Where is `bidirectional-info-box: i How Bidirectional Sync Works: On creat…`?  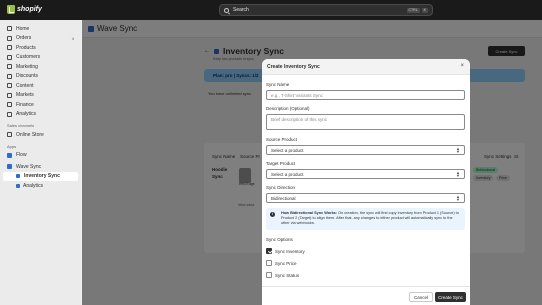
bidirectional-info-box: i How Bidirectional Sync Works: On creat… is located at coordinates (365, 219).